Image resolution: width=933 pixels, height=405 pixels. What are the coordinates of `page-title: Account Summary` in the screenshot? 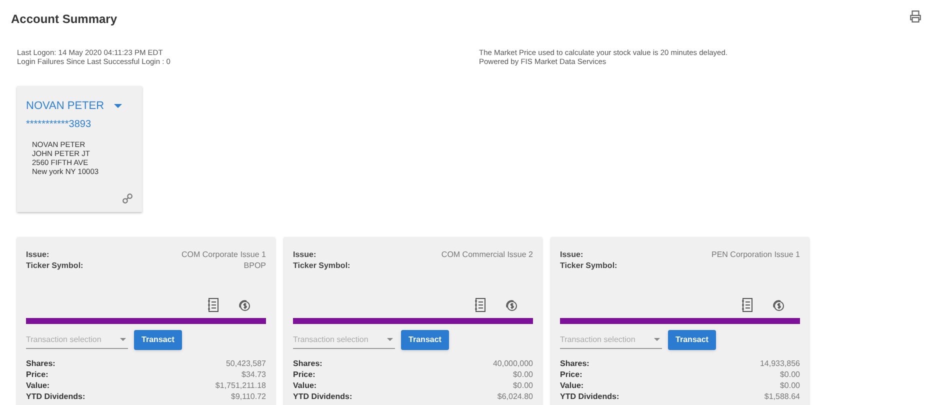 It's located at (64, 19).